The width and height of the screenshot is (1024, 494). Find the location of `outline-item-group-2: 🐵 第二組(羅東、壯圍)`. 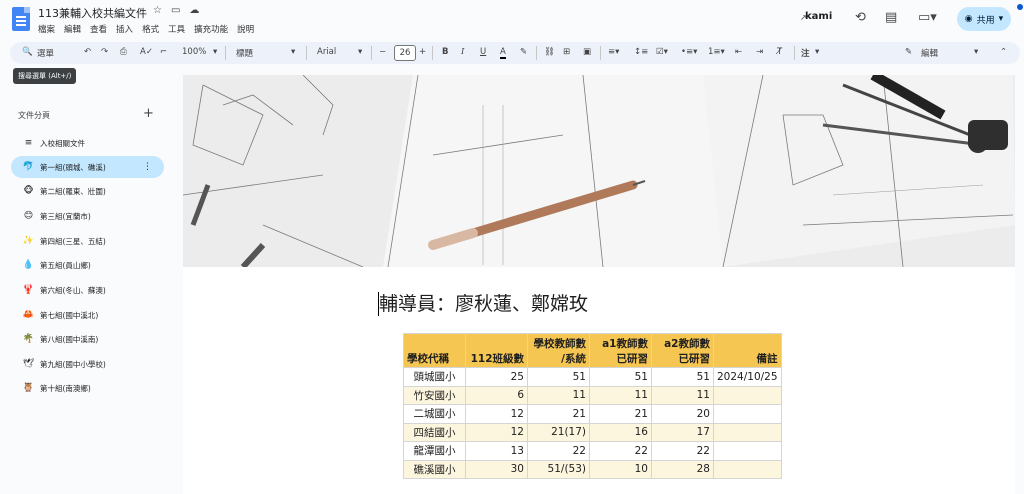

outline-item-group-2: 🐵 第二組(羅東、壯圍) is located at coordinates (87, 191).